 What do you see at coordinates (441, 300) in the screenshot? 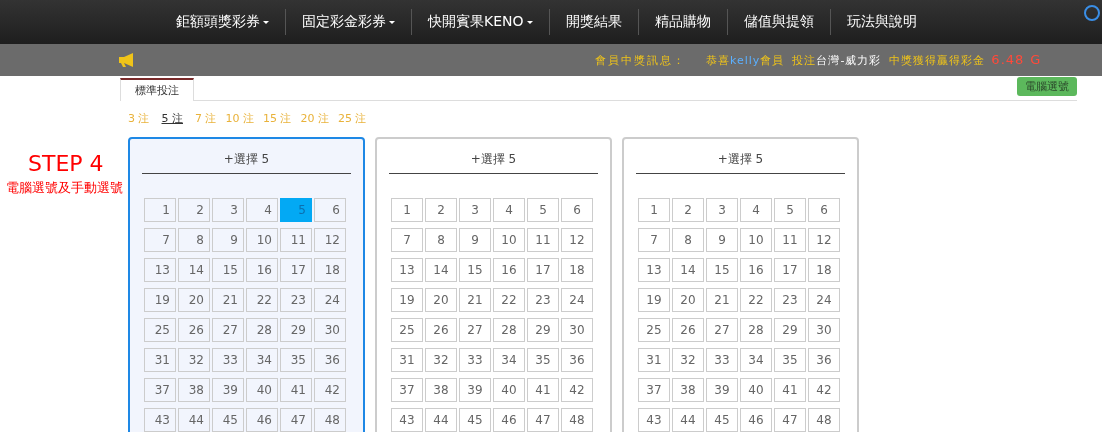
I see `number-button: 20` at bounding box center [441, 300].